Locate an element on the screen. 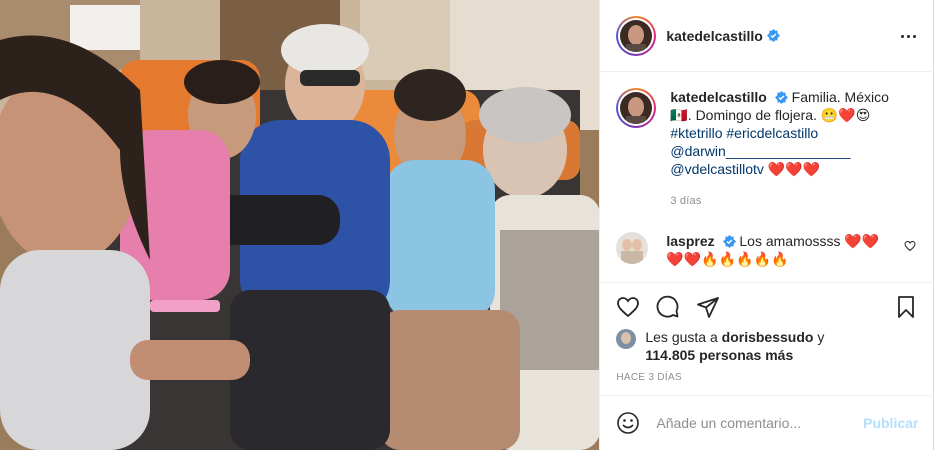 Image resolution: width=934 pixels, height=450 pixels. post-header: katedelcastillo is located at coordinates (767, 36).